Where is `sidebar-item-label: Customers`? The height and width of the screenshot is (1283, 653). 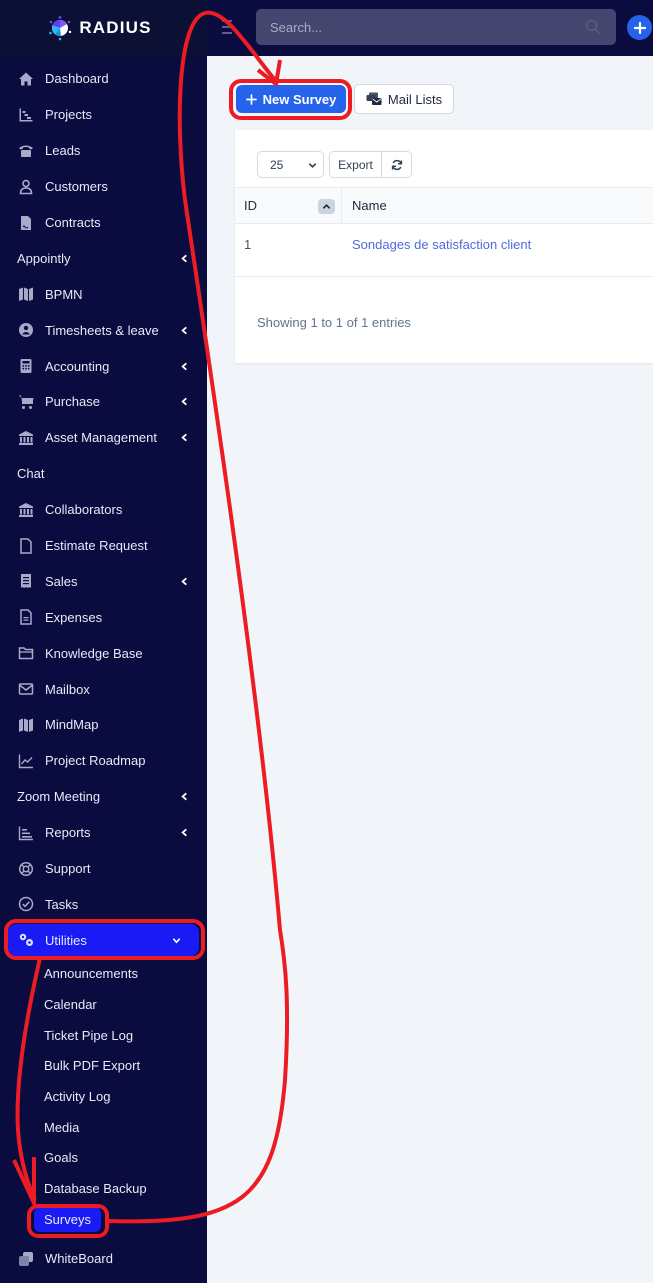 sidebar-item-label: Customers is located at coordinates (76, 187).